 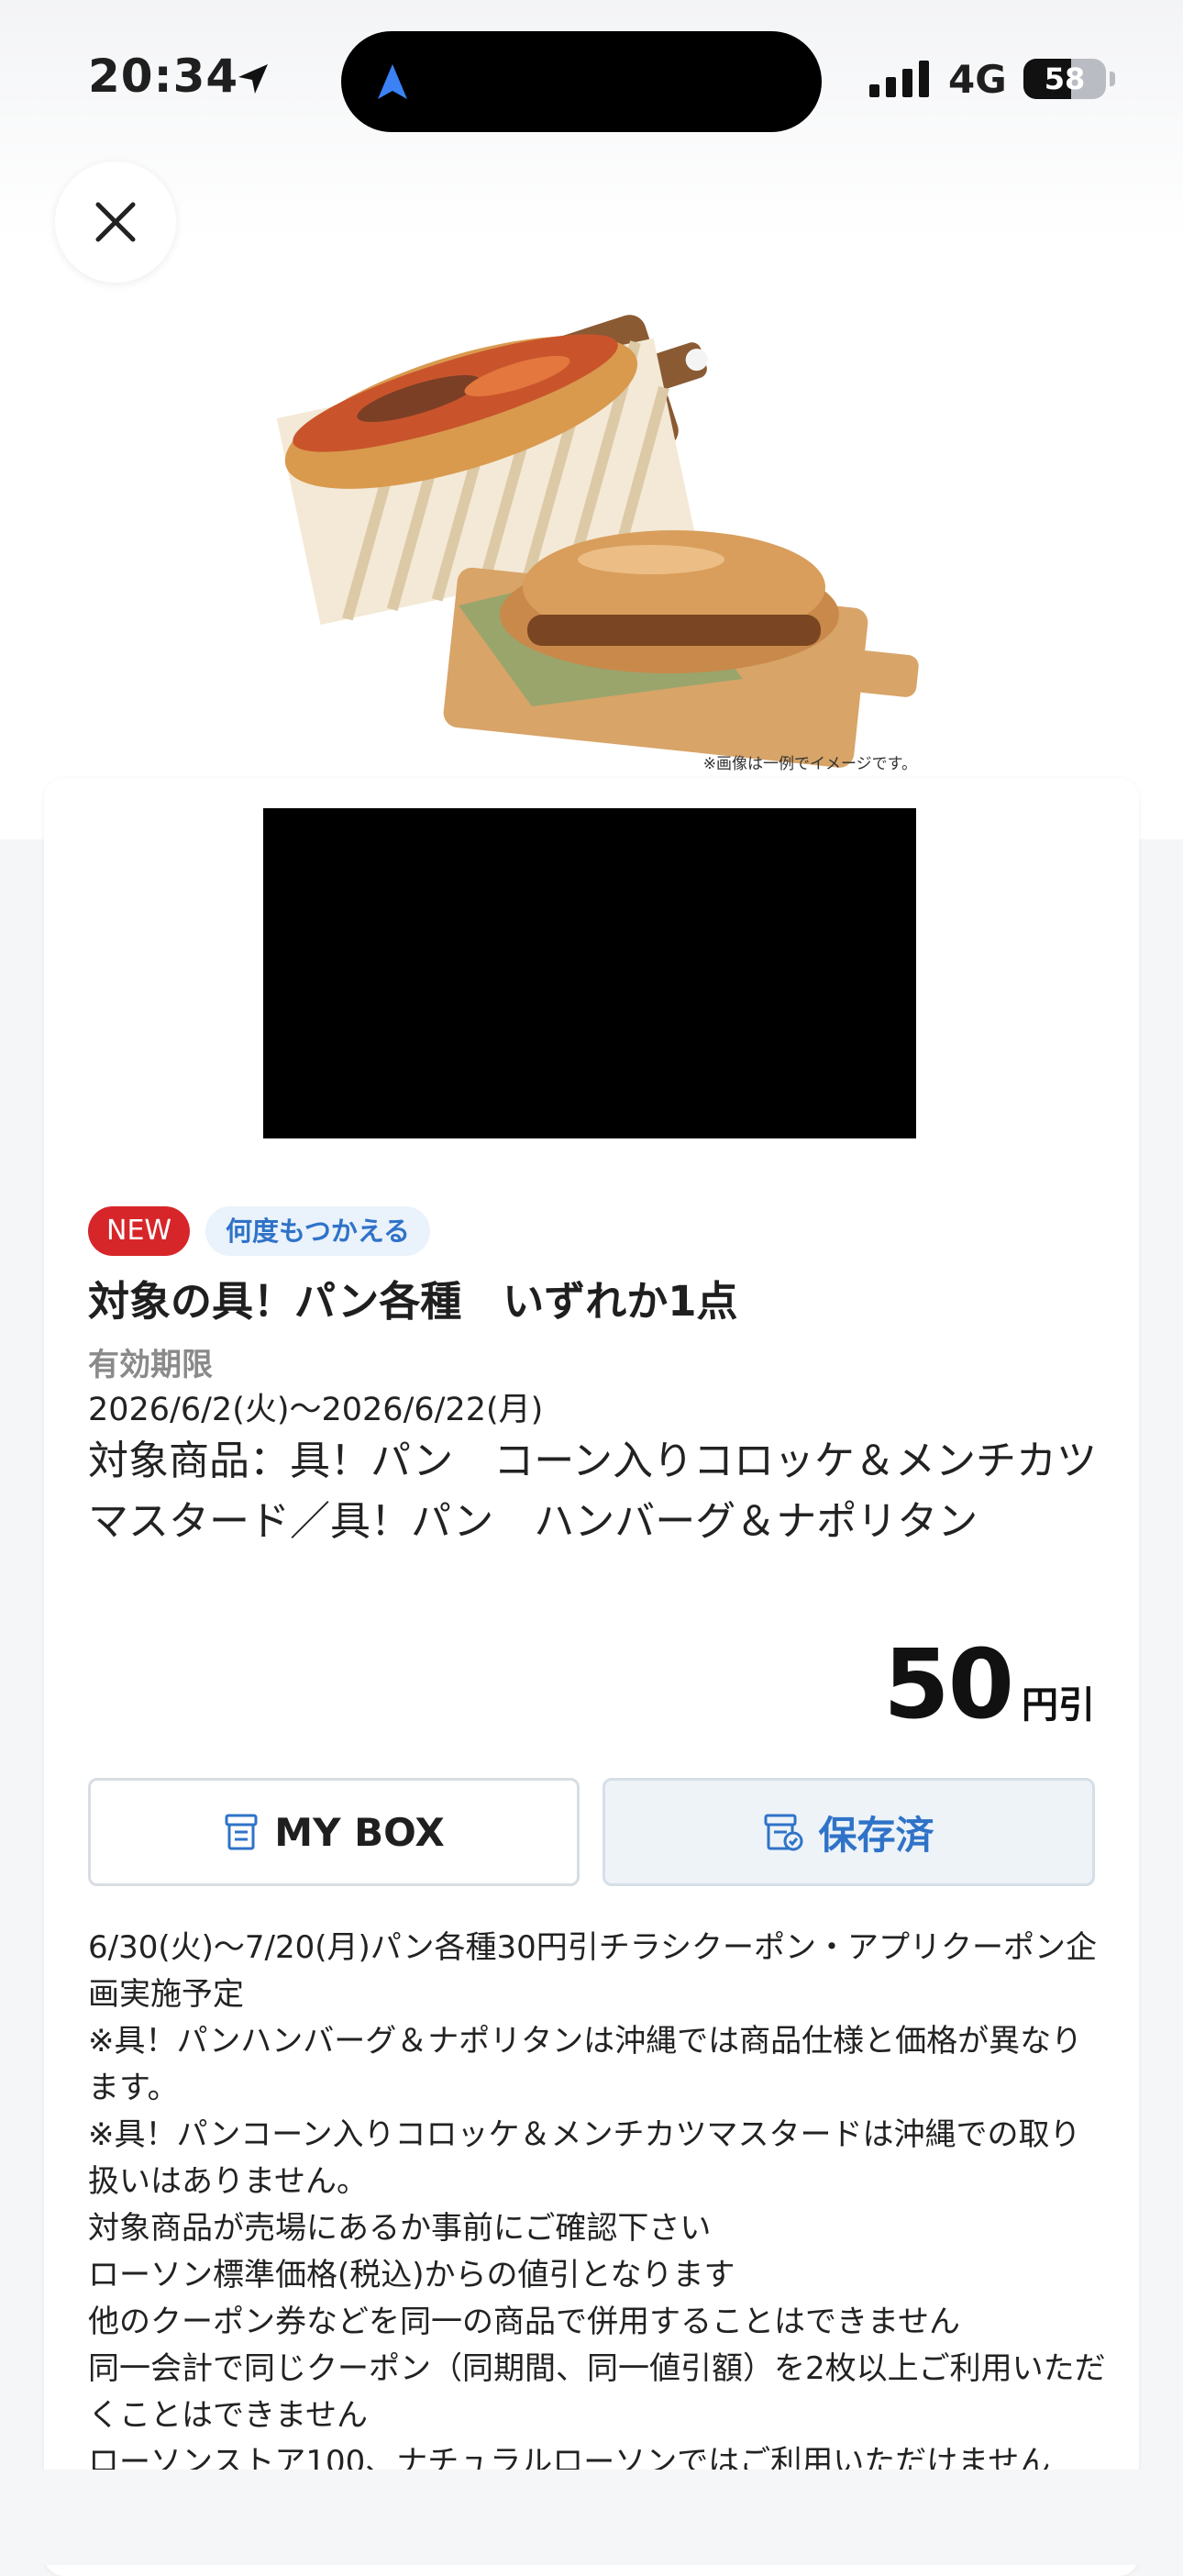 I want to click on navigation-arrow-icon, so click(x=392, y=81).